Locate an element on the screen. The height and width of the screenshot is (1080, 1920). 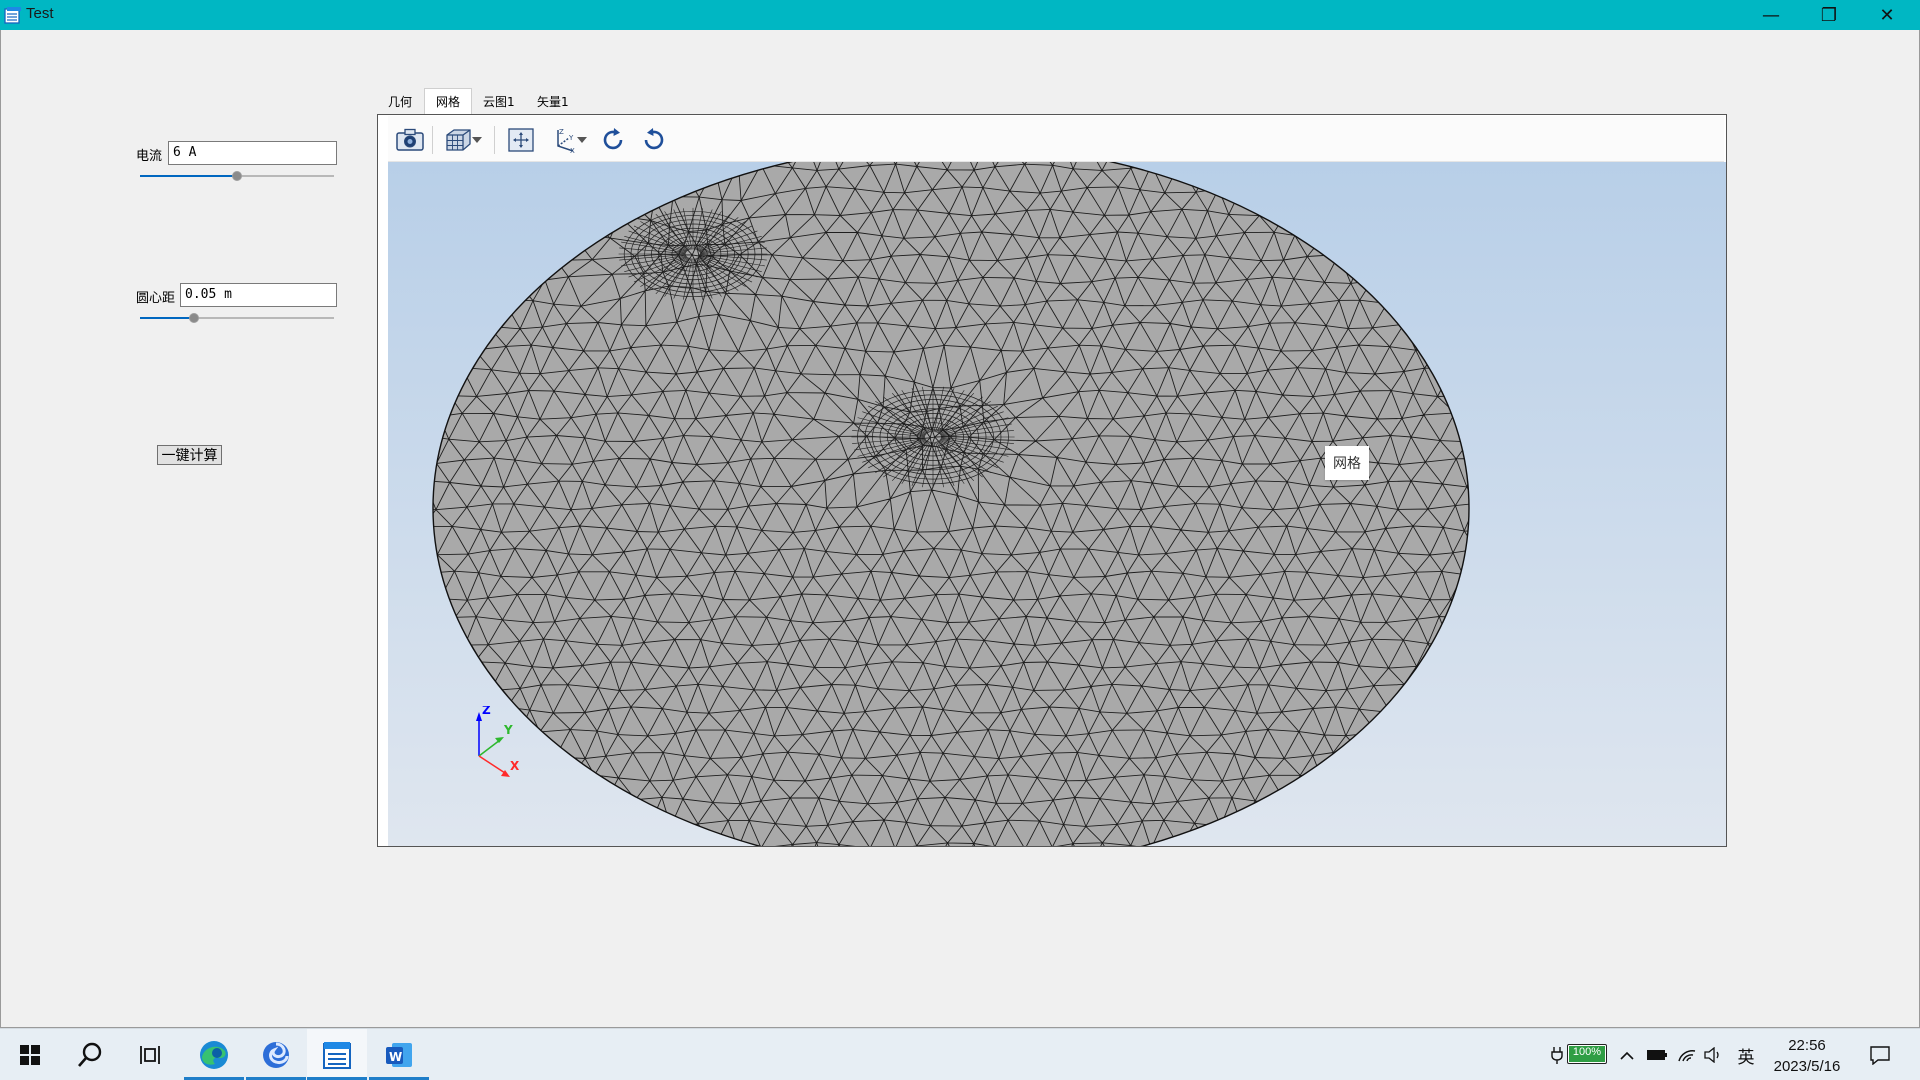
cube-display-icon is located at coordinates (458, 140).